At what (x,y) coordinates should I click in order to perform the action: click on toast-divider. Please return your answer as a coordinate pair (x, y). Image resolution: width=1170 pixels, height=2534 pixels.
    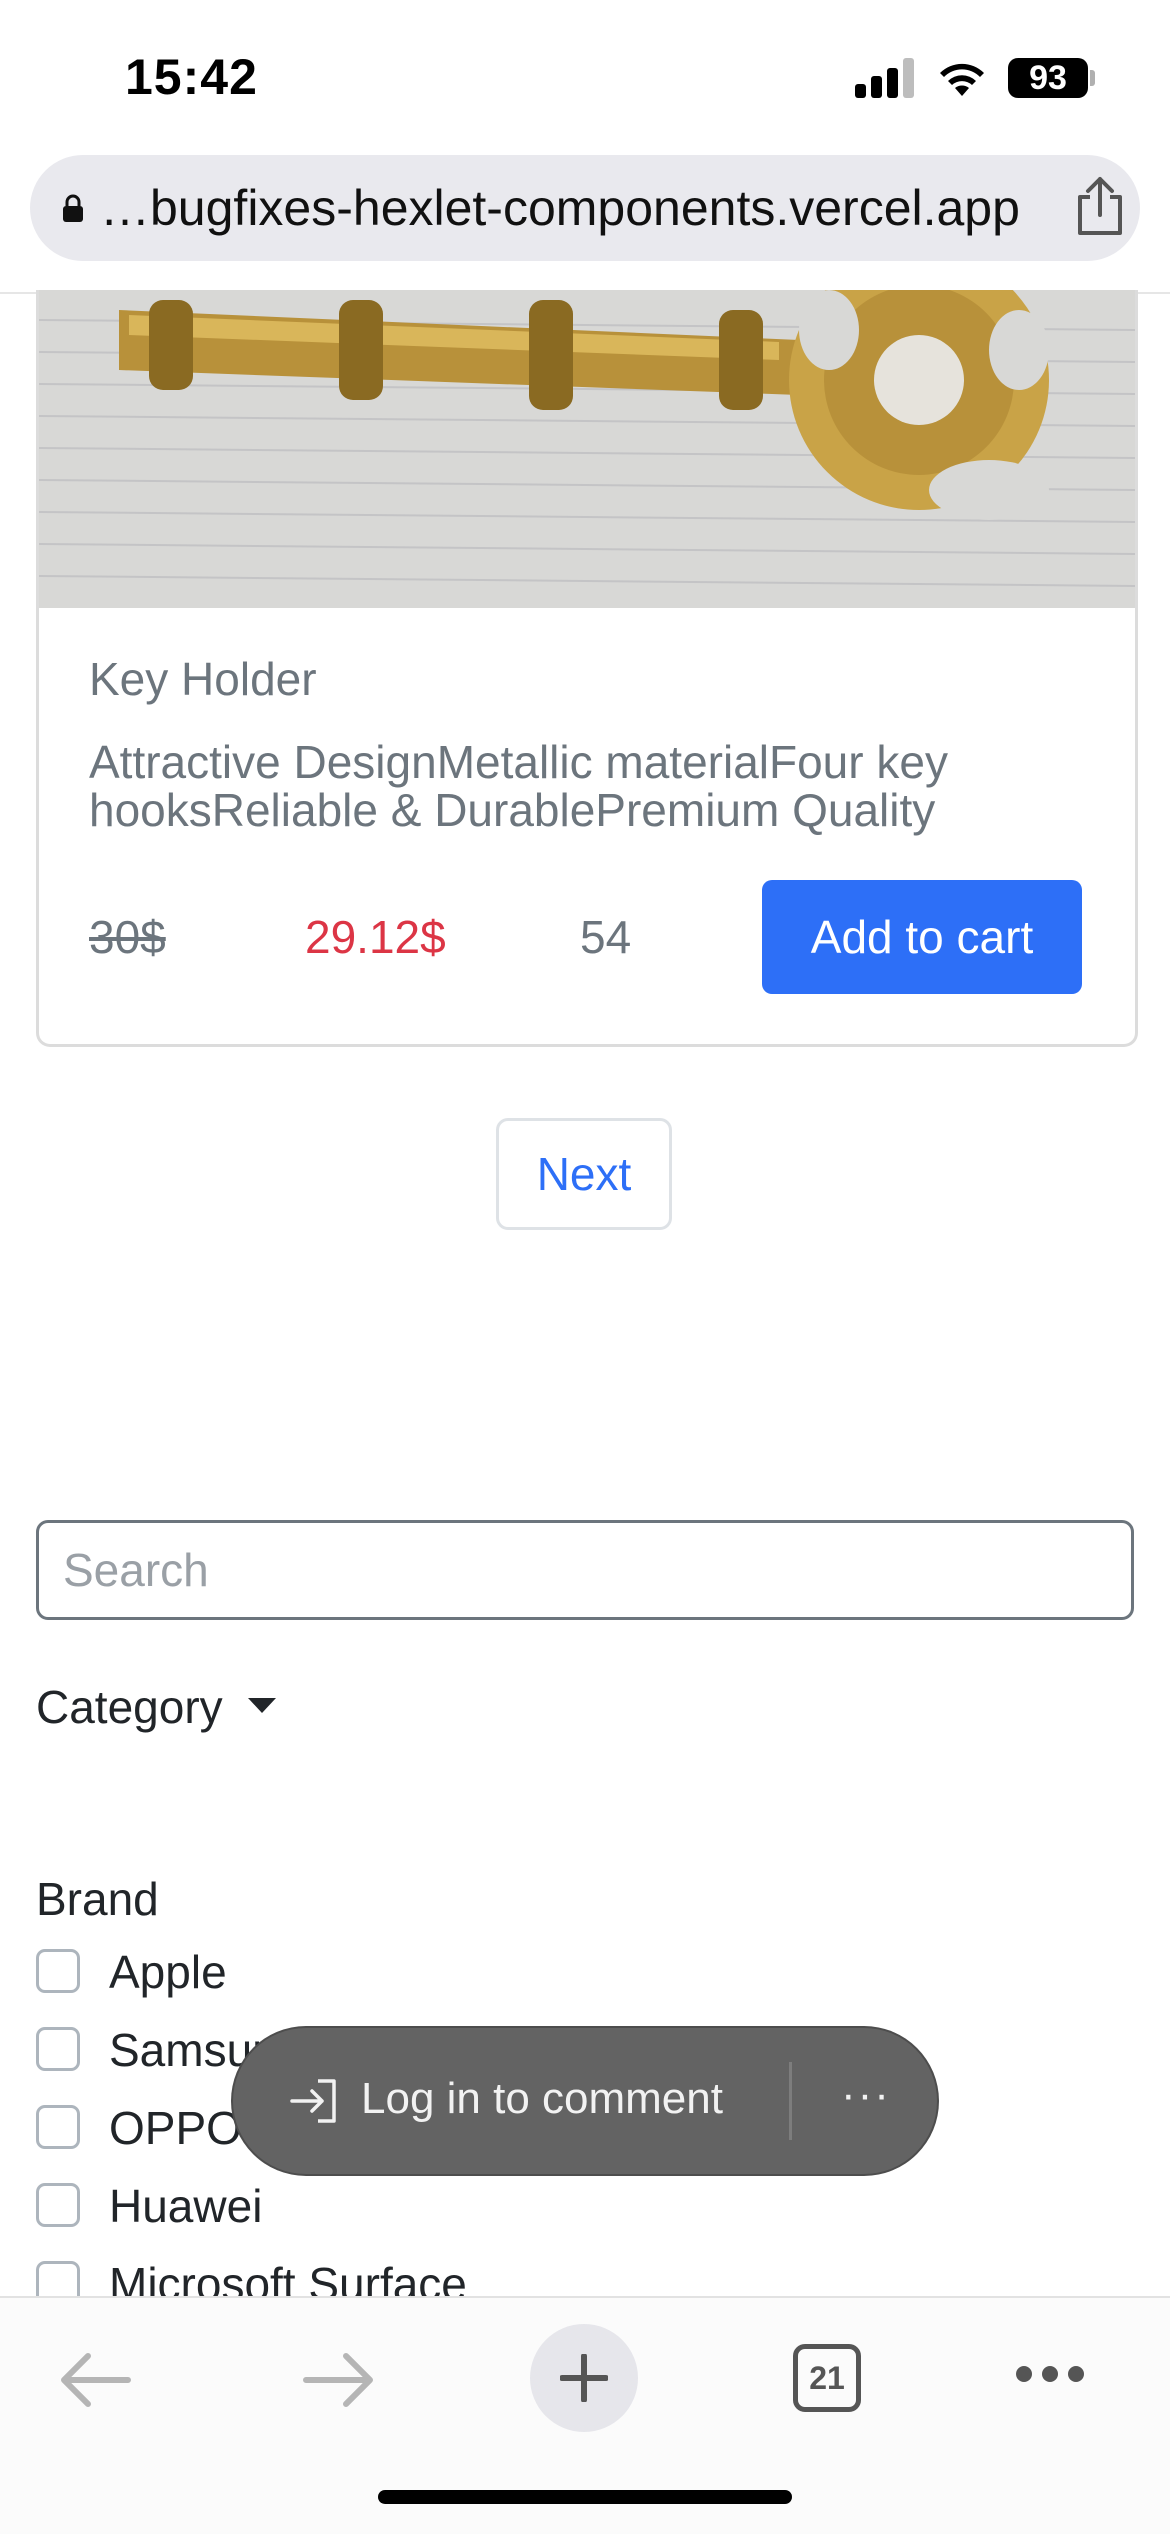
    Looking at the image, I should click on (790, 2101).